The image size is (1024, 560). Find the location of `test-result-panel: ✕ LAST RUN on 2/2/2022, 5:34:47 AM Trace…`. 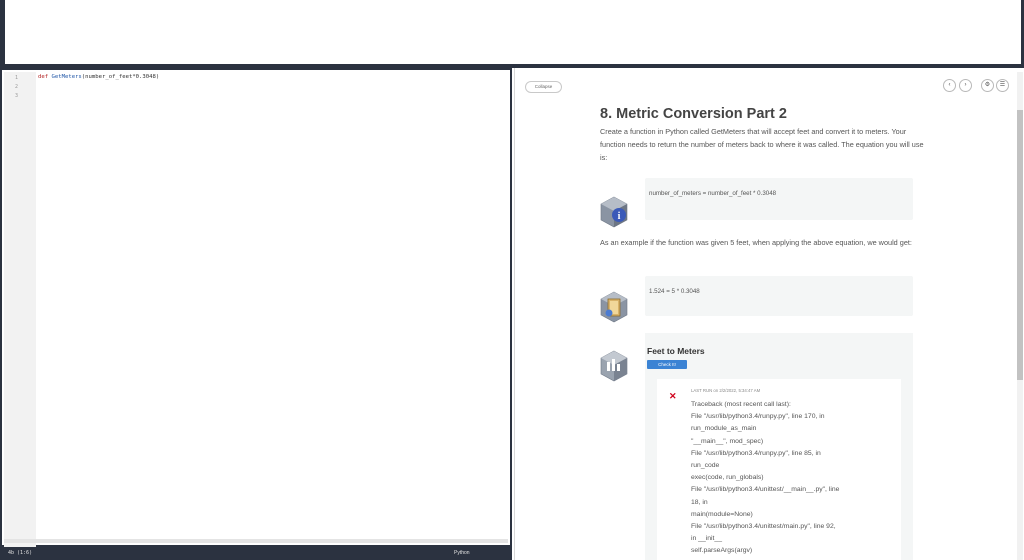

test-result-panel: ✕ LAST RUN on 2/2/2022, 5:34:47 AM Trace… is located at coordinates (779, 469).